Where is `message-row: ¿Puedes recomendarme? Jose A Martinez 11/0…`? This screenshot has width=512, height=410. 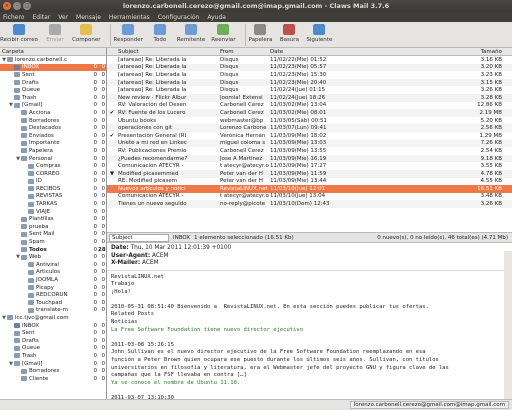 message-row: ¿Puedes recomendarme? Jose A Martinez 11/0… is located at coordinates (309, 158).